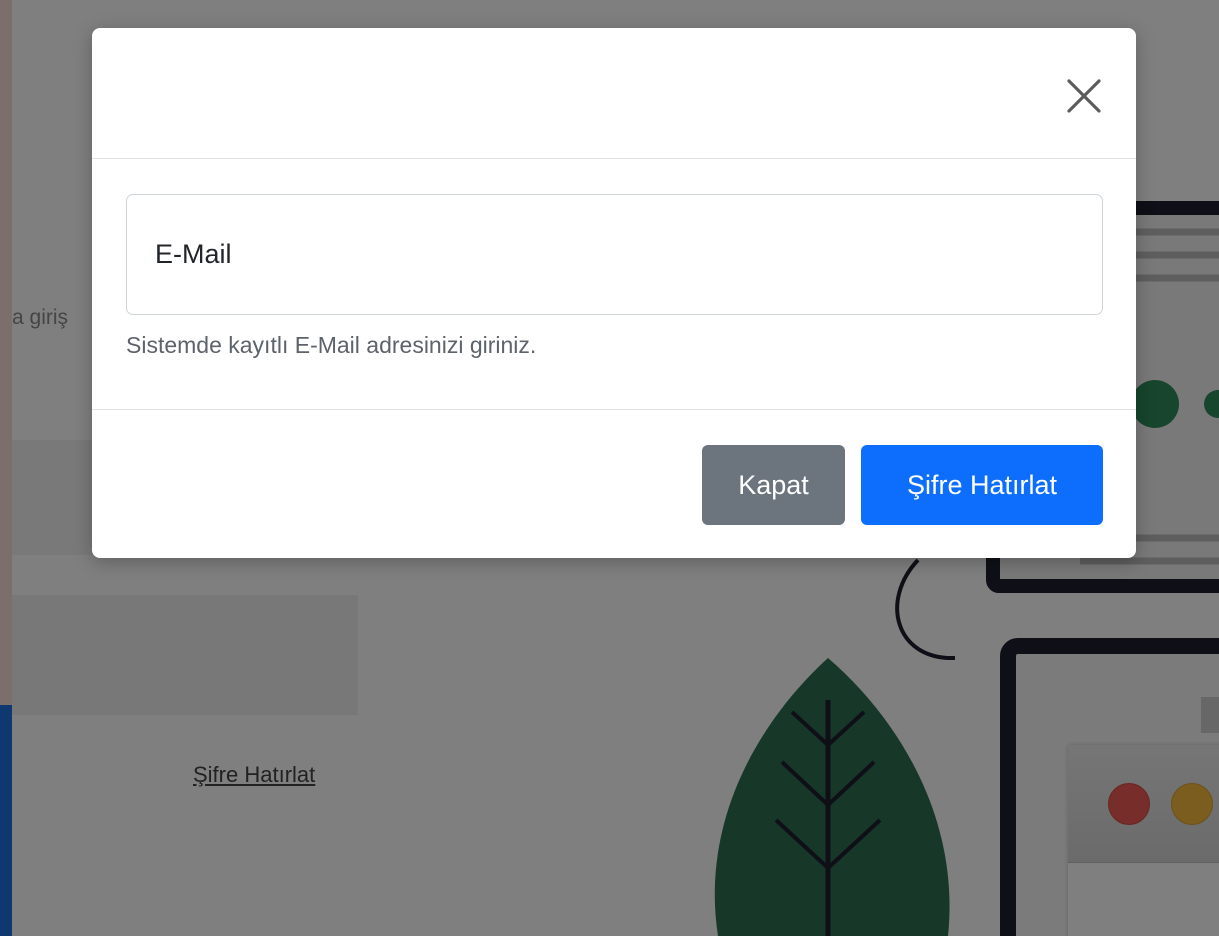 Image resolution: width=1219 pixels, height=936 pixels. What do you see at coordinates (614, 254) in the screenshot?
I see `email-input` at bounding box center [614, 254].